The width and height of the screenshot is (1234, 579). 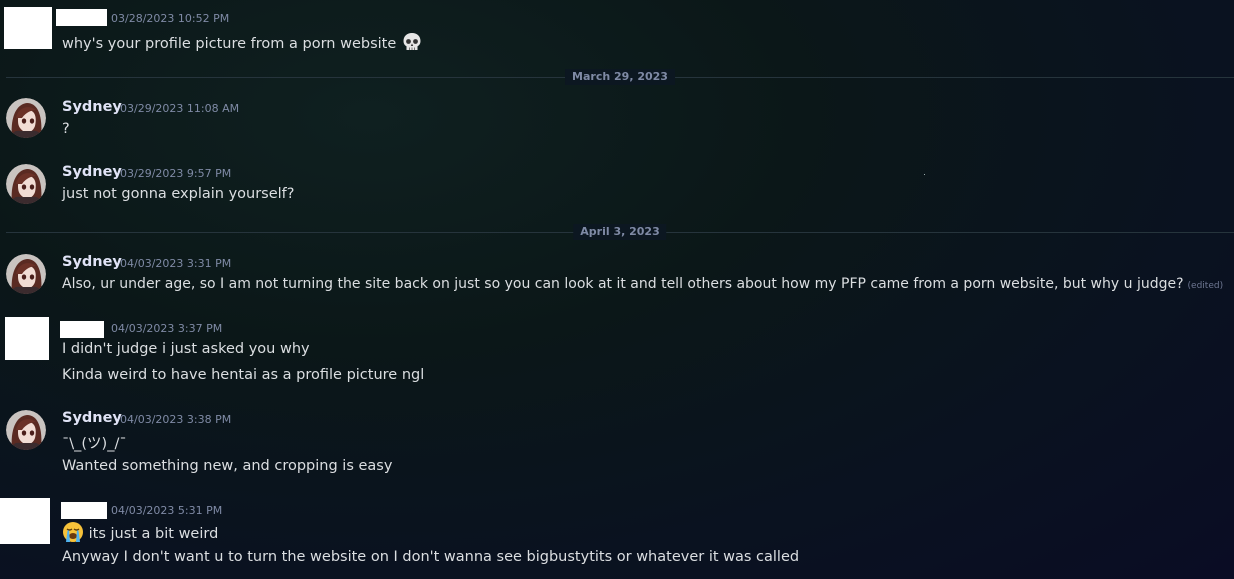 What do you see at coordinates (176, 263) in the screenshot?
I see `message-timestamp: 04/03/2023 3:31 PM` at bounding box center [176, 263].